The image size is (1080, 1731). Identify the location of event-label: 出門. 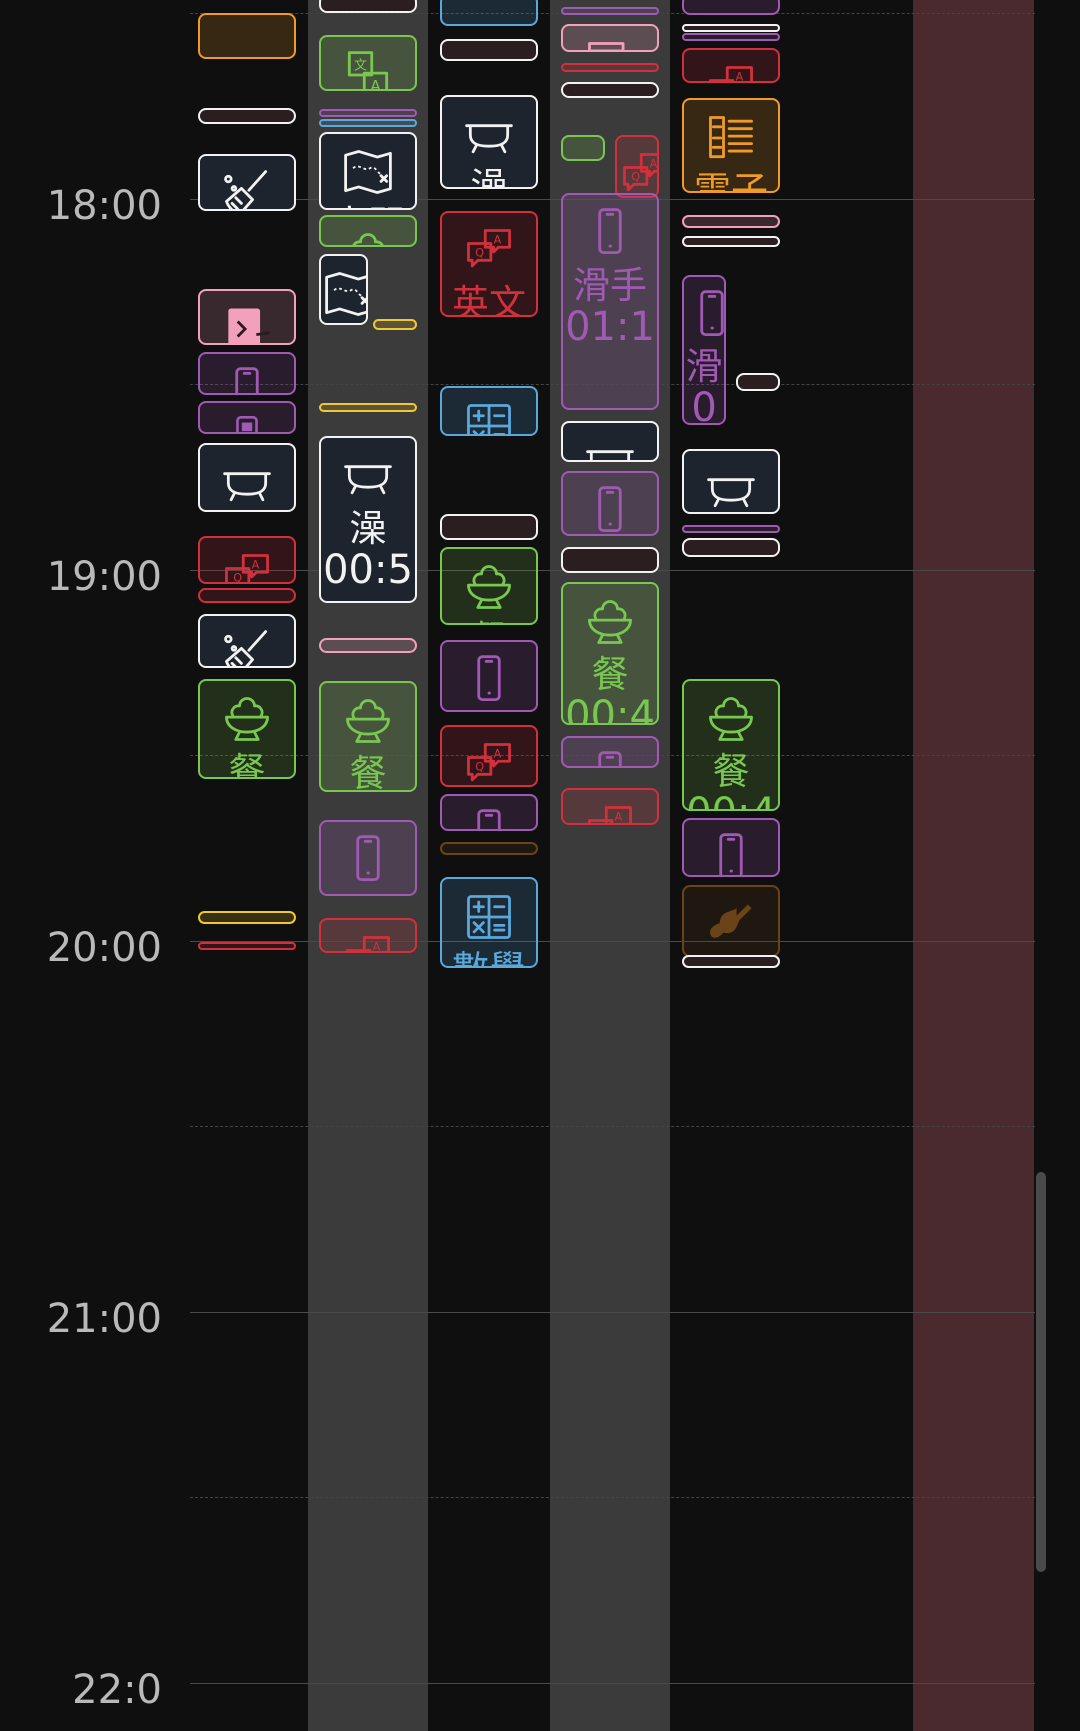
(368, 206).